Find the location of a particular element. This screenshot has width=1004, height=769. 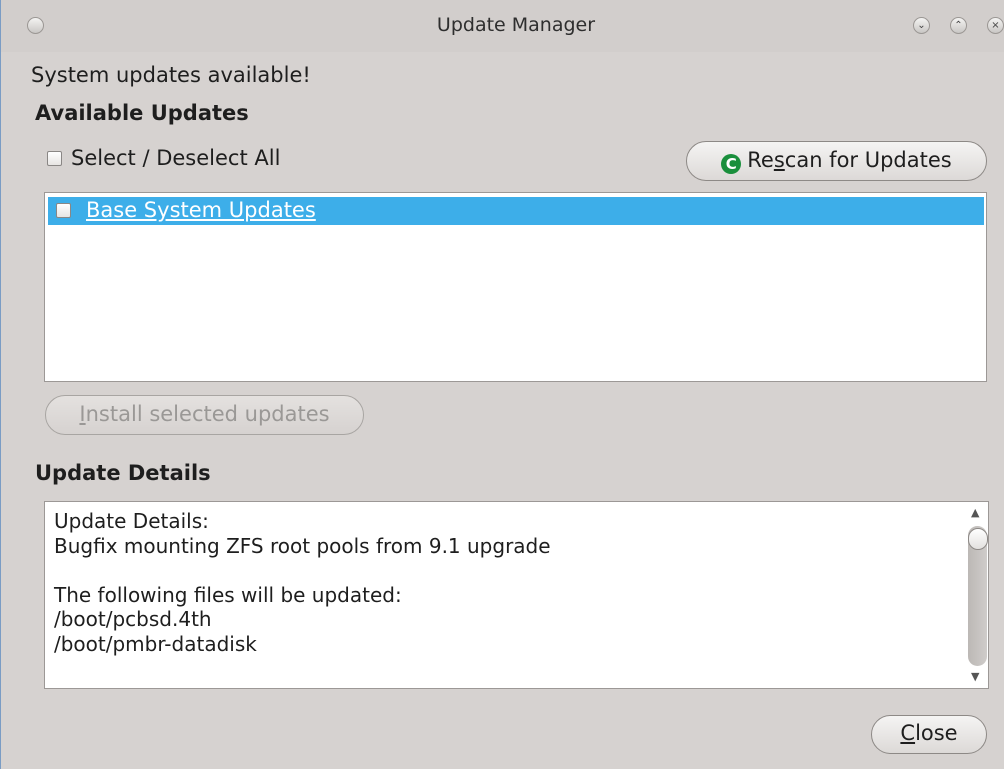

status-text: System updates available! is located at coordinates (171, 75).